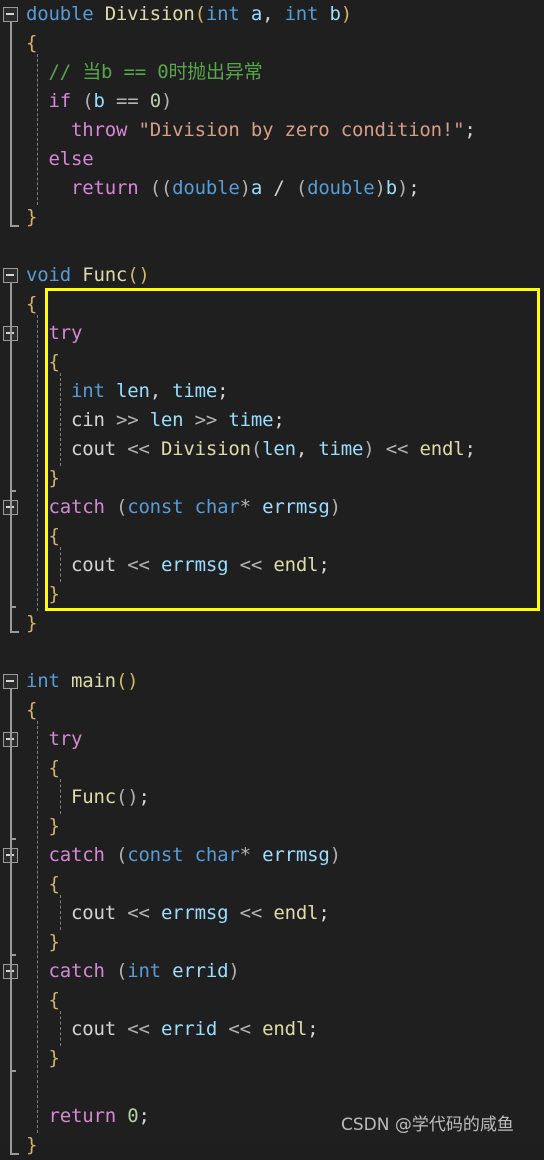 Image resolution: width=544 pixels, height=1160 pixels. Describe the element at coordinates (272, 797) in the screenshot. I see `code-line: Func();` at that location.